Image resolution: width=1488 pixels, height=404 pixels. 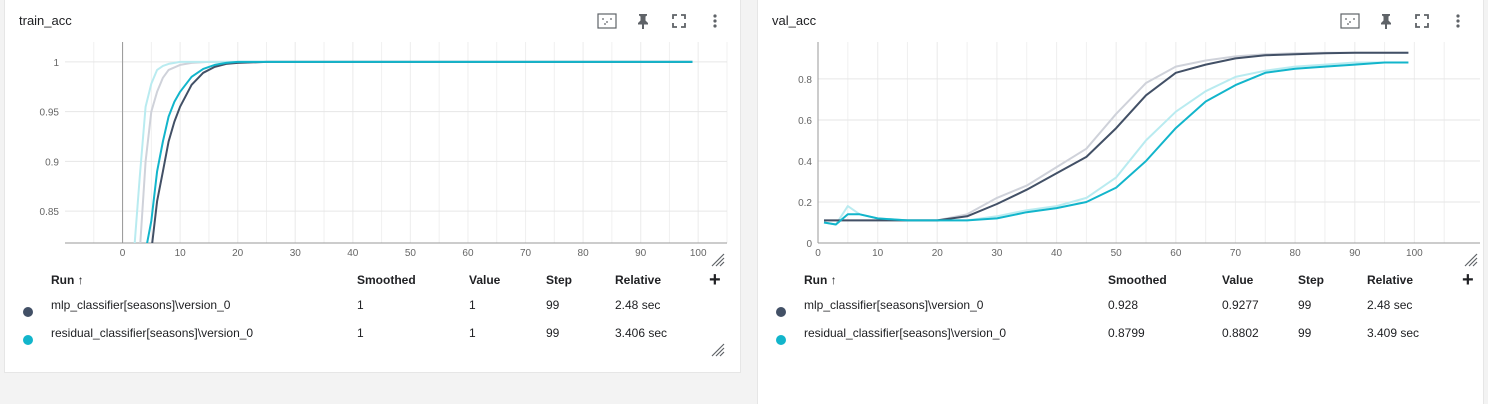 I want to click on y-tick-label: 1, so click(x=56, y=63).